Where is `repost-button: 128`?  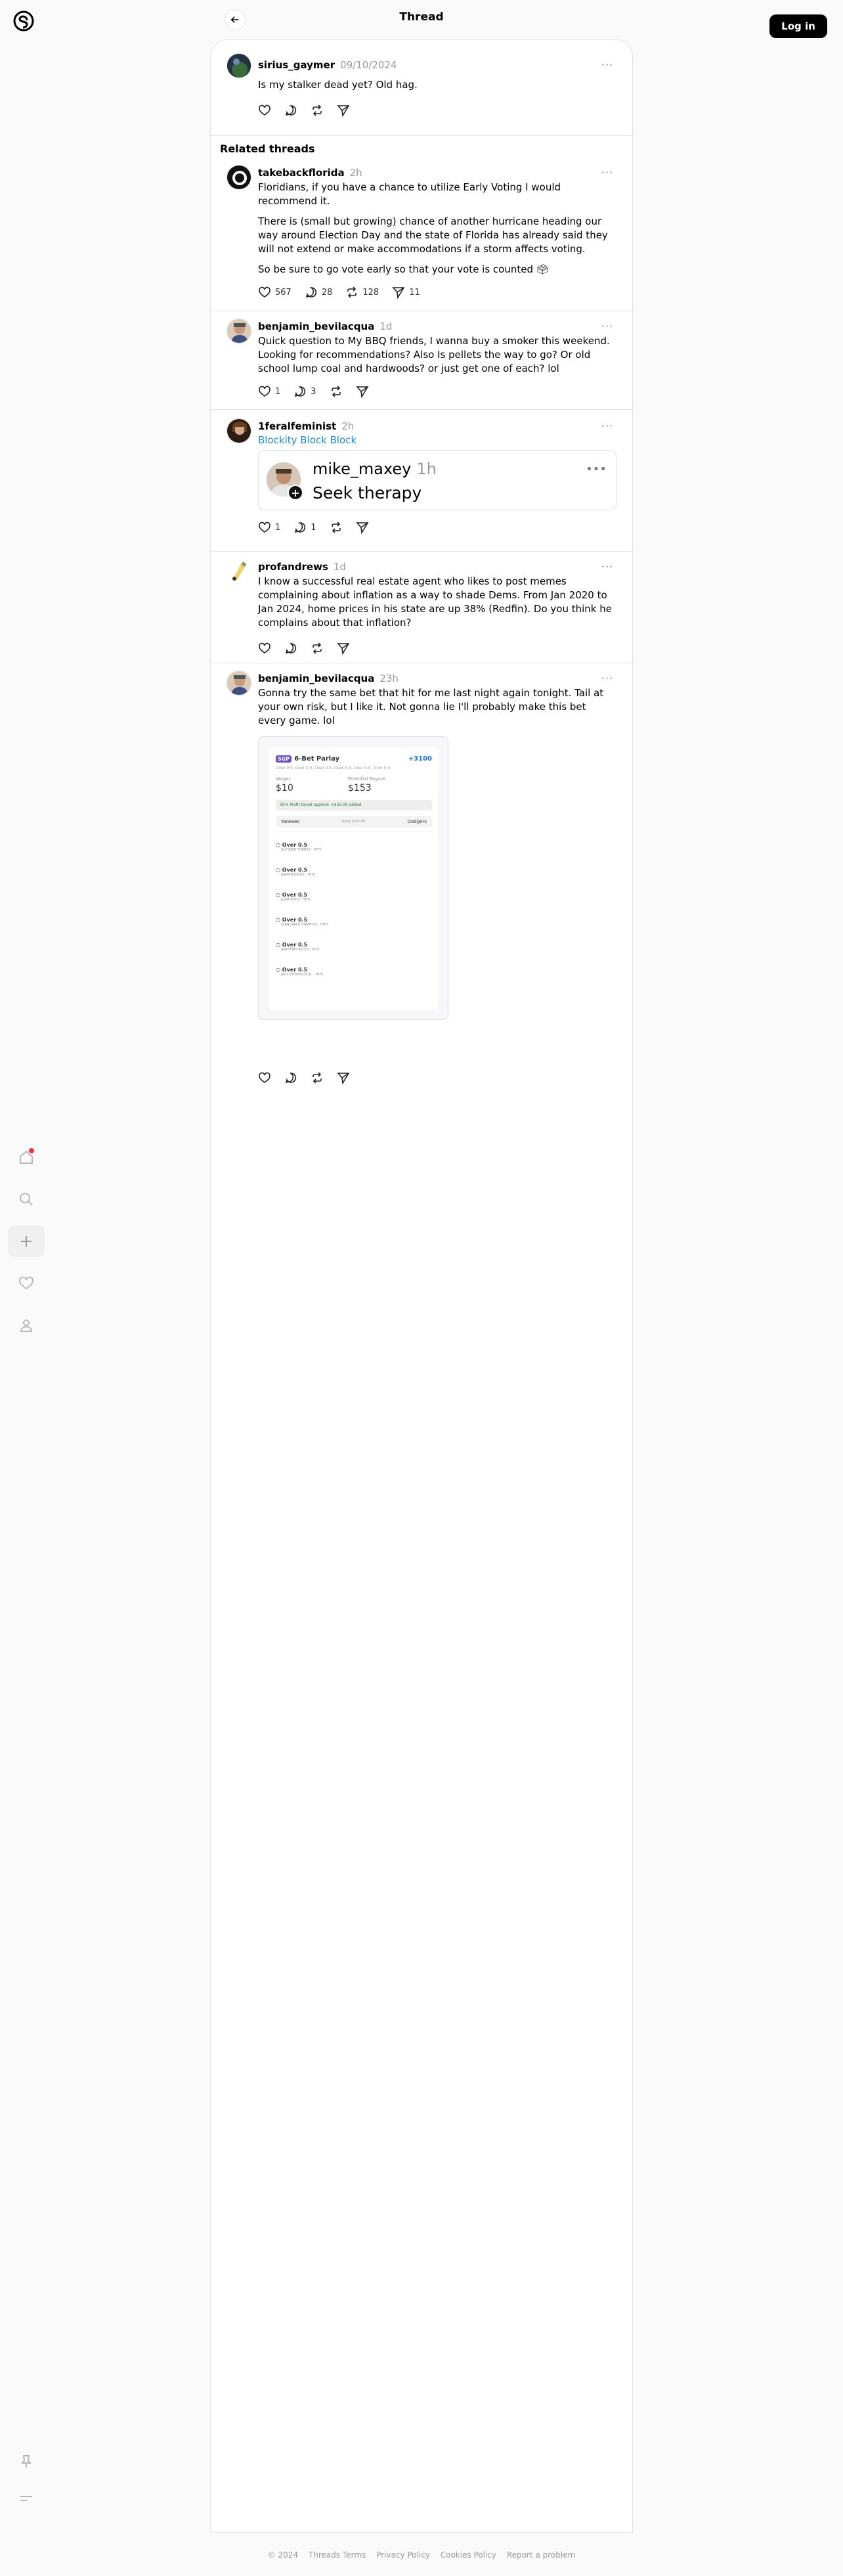 repost-button: 128 is located at coordinates (362, 292).